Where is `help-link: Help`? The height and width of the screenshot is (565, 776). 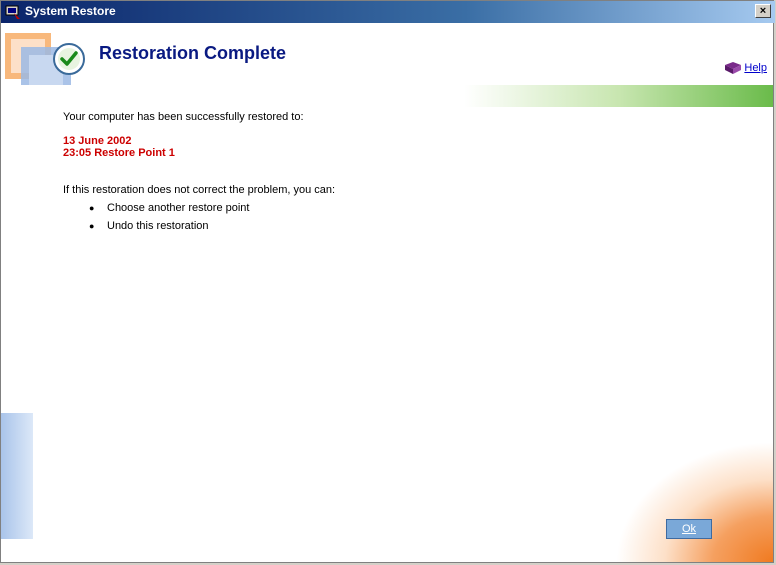
help-link: Help is located at coordinates (745, 68).